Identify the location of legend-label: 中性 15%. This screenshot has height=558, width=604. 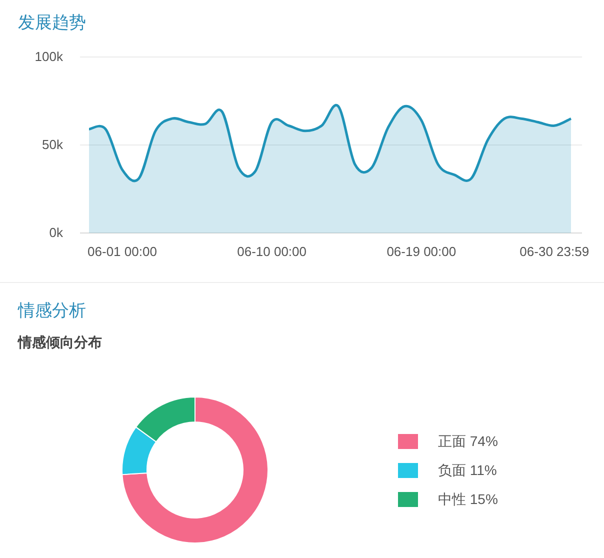
(468, 499).